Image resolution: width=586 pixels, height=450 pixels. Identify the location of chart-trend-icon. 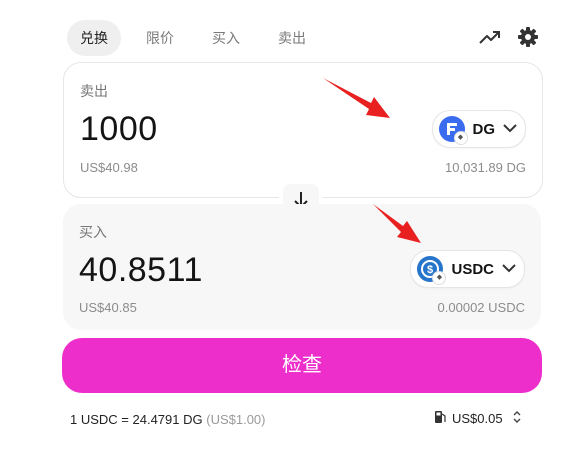
(490, 37).